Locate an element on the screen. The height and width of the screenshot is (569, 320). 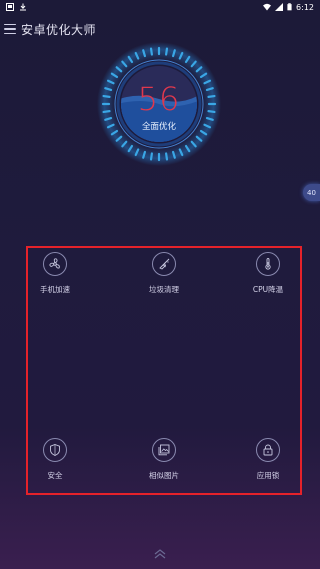
app-header: 安卓优化大师 is located at coordinates (160, 29).